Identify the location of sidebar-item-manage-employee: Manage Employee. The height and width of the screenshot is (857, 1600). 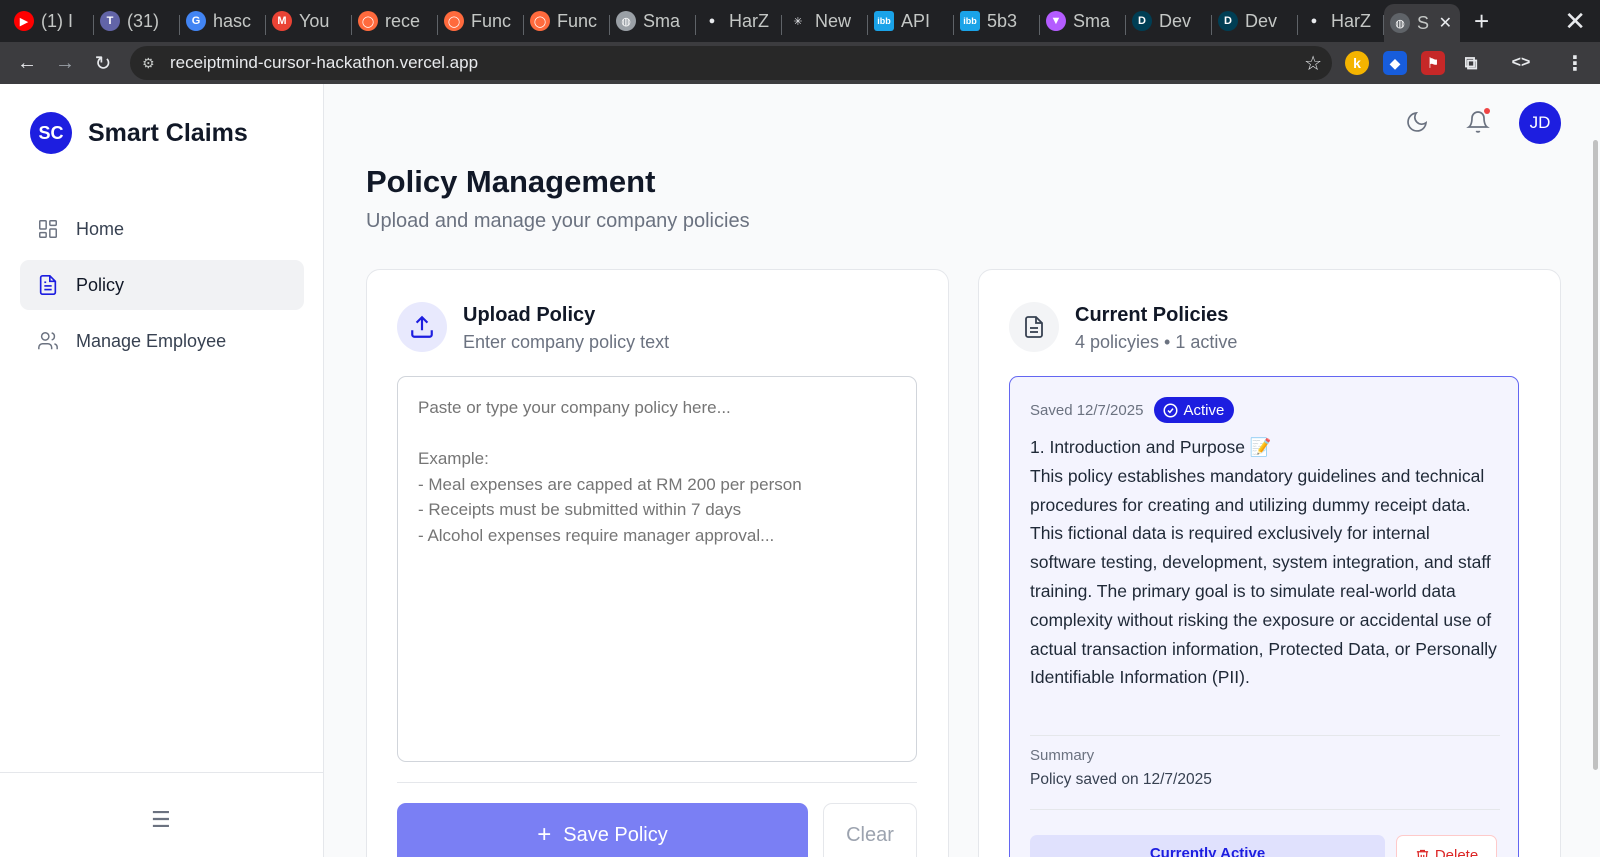
(162, 341).